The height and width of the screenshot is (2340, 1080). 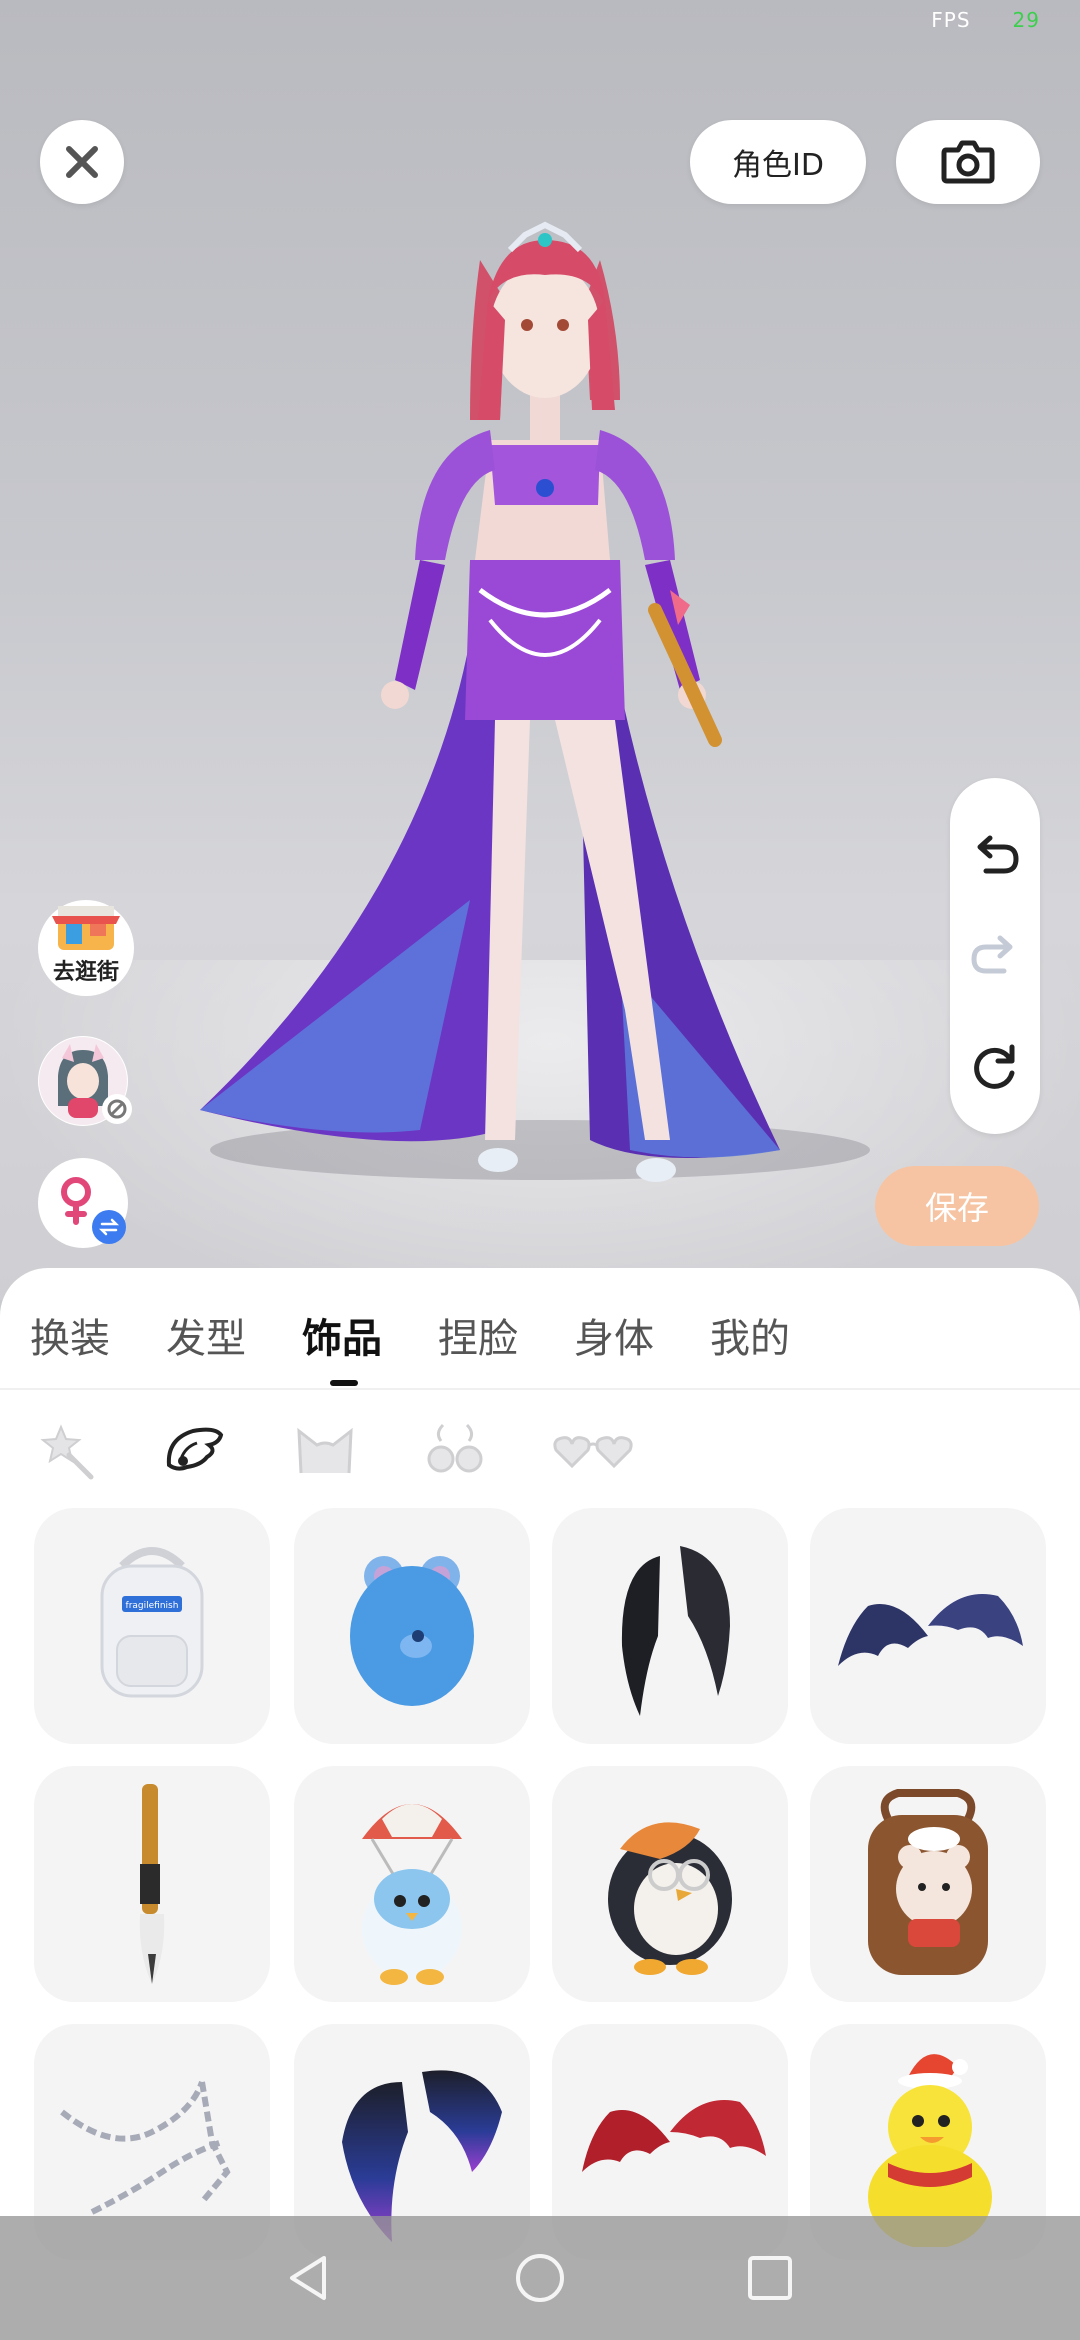 I want to click on go-shopping-button: 去逛街, so click(x=86, y=948).